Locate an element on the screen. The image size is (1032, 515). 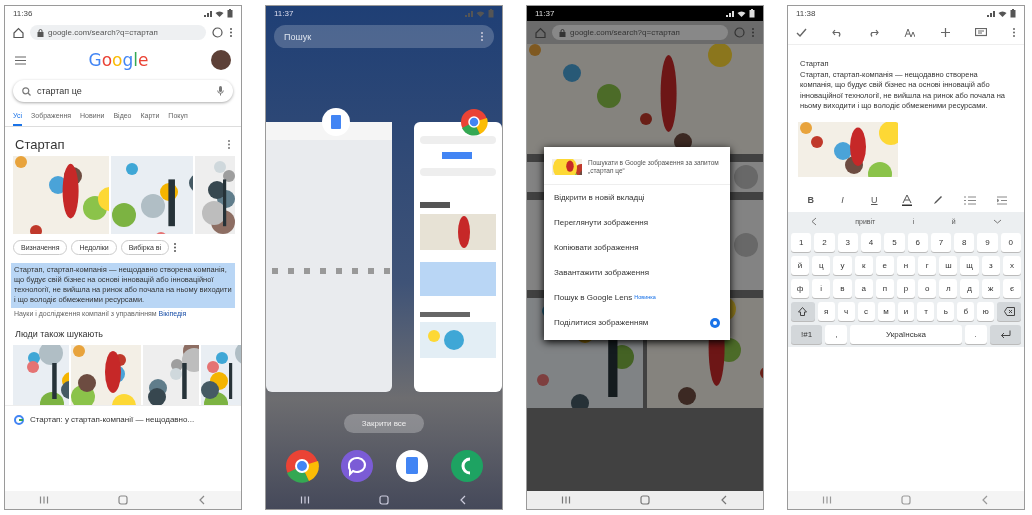
shift-key is located at coordinates (803, 311).